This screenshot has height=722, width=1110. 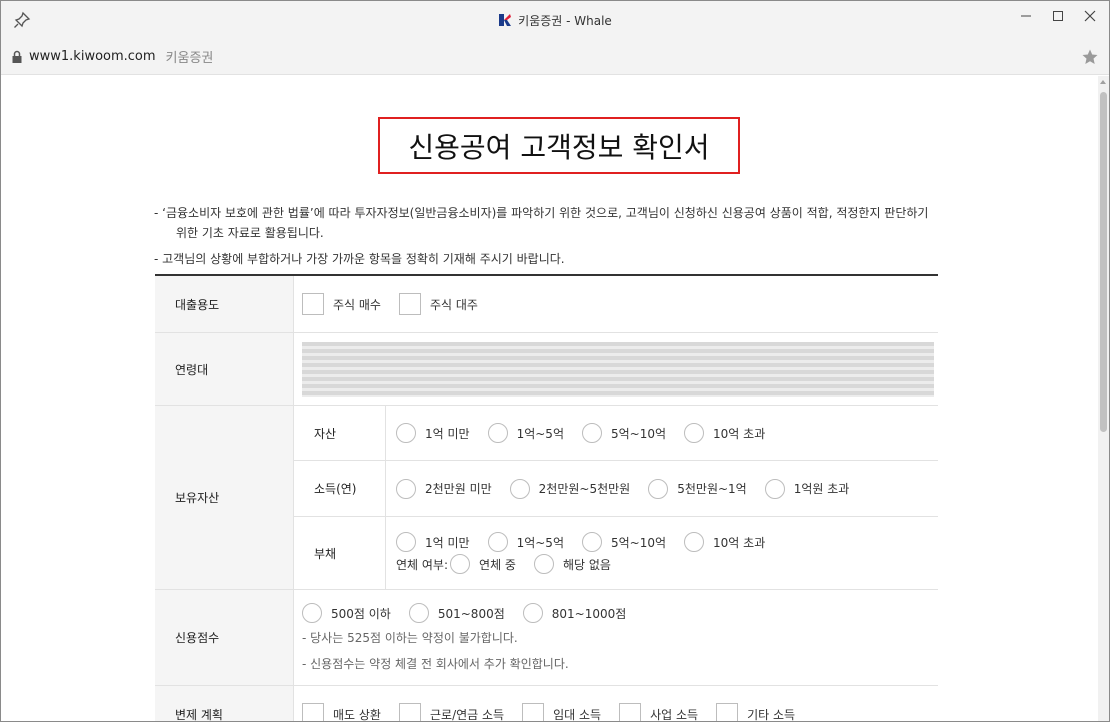 What do you see at coordinates (497, 564) in the screenshot?
I see `option-label: 연체 중` at bounding box center [497, 564].